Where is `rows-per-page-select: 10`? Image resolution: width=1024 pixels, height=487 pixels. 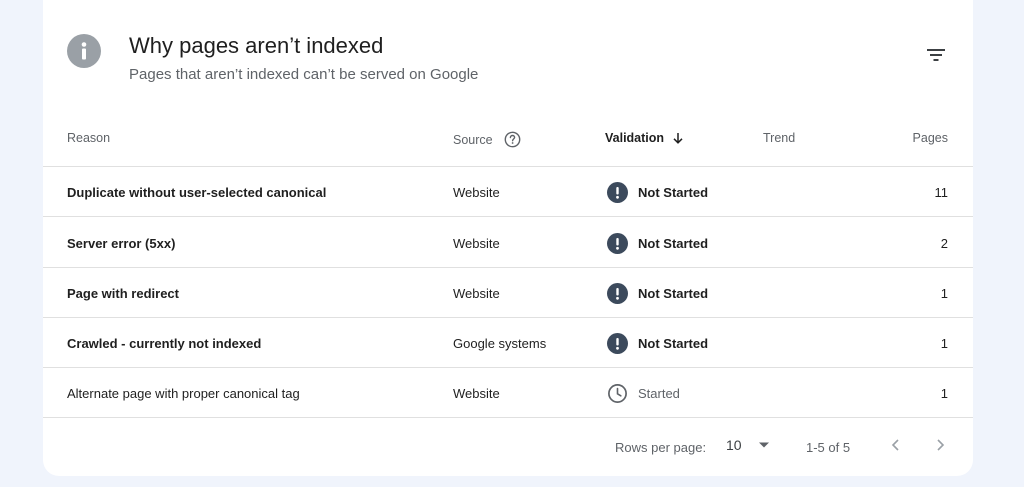 rows-per-page-select: 10 is located at coordinates (748, 445).